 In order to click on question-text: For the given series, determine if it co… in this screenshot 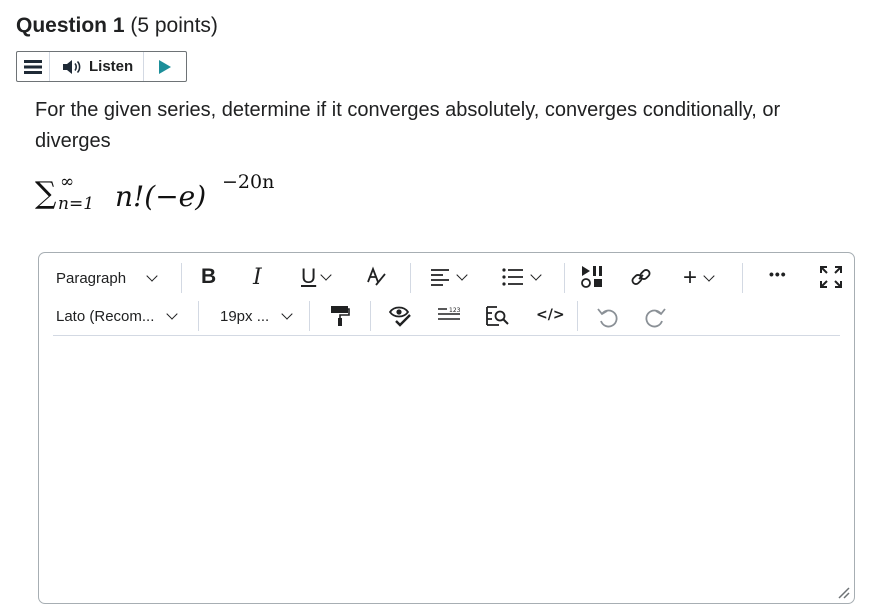, I will do `click(408, 125)`.